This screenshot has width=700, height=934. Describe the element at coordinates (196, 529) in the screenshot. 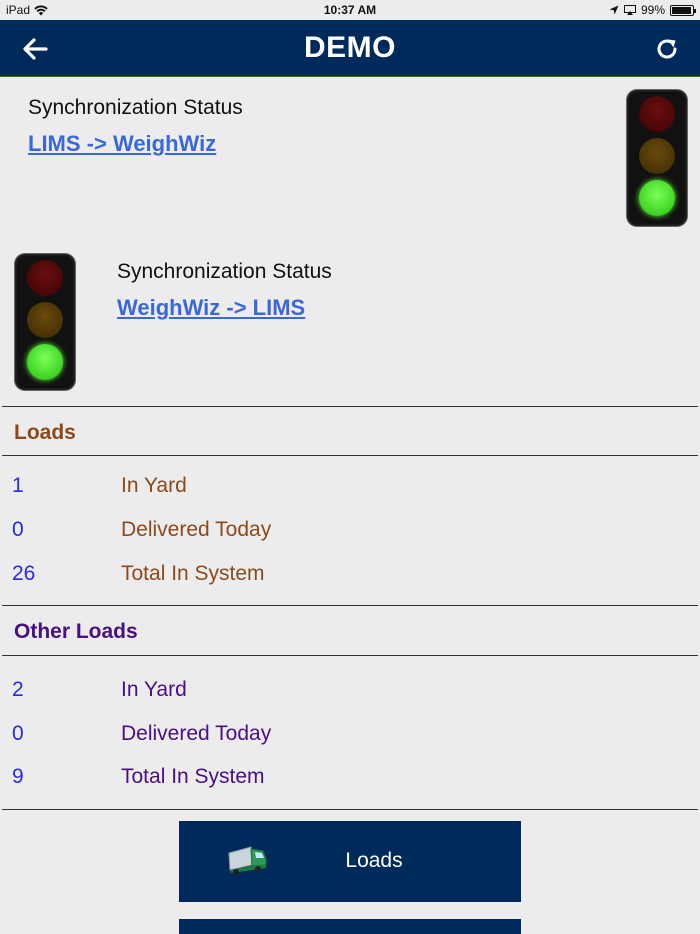

I see `loads-delivered-today-label: Delivered Today` at that location.